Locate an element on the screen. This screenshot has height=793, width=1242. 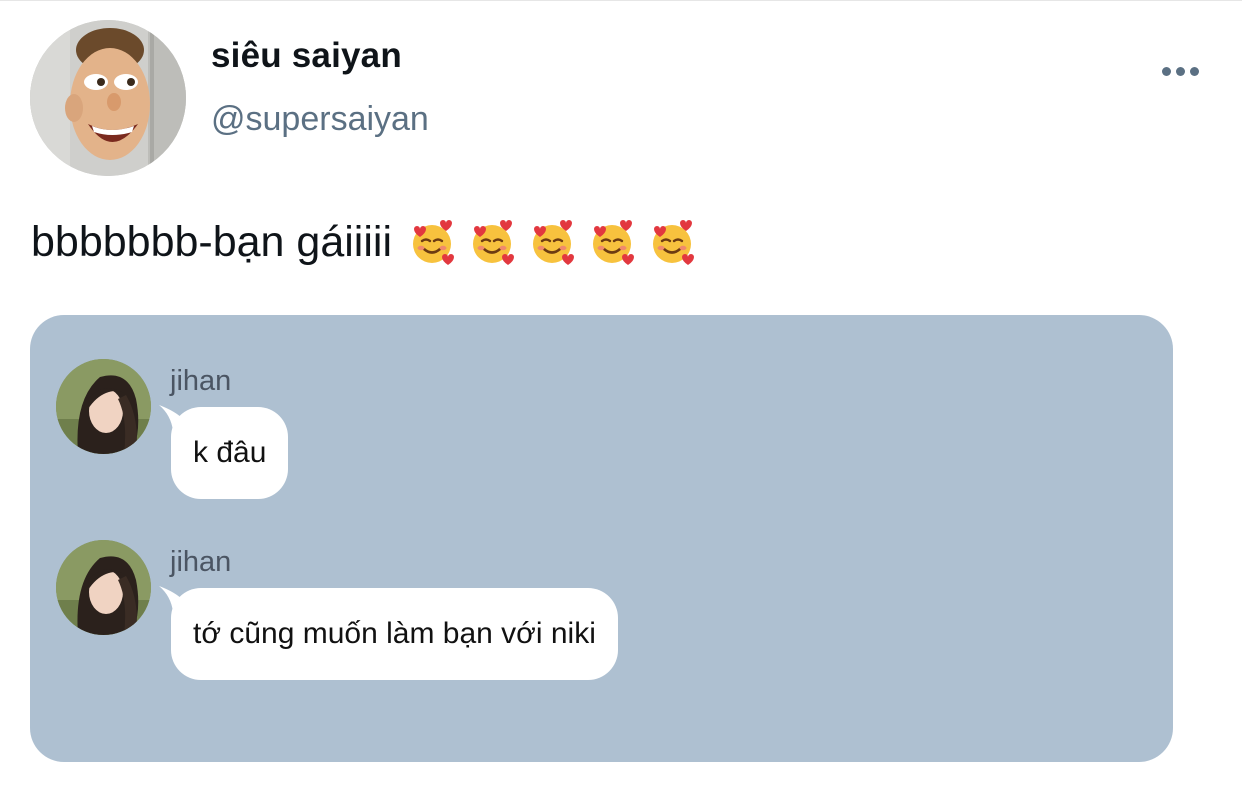
message-bubble: k đâu is located at coordinates (224, 452).